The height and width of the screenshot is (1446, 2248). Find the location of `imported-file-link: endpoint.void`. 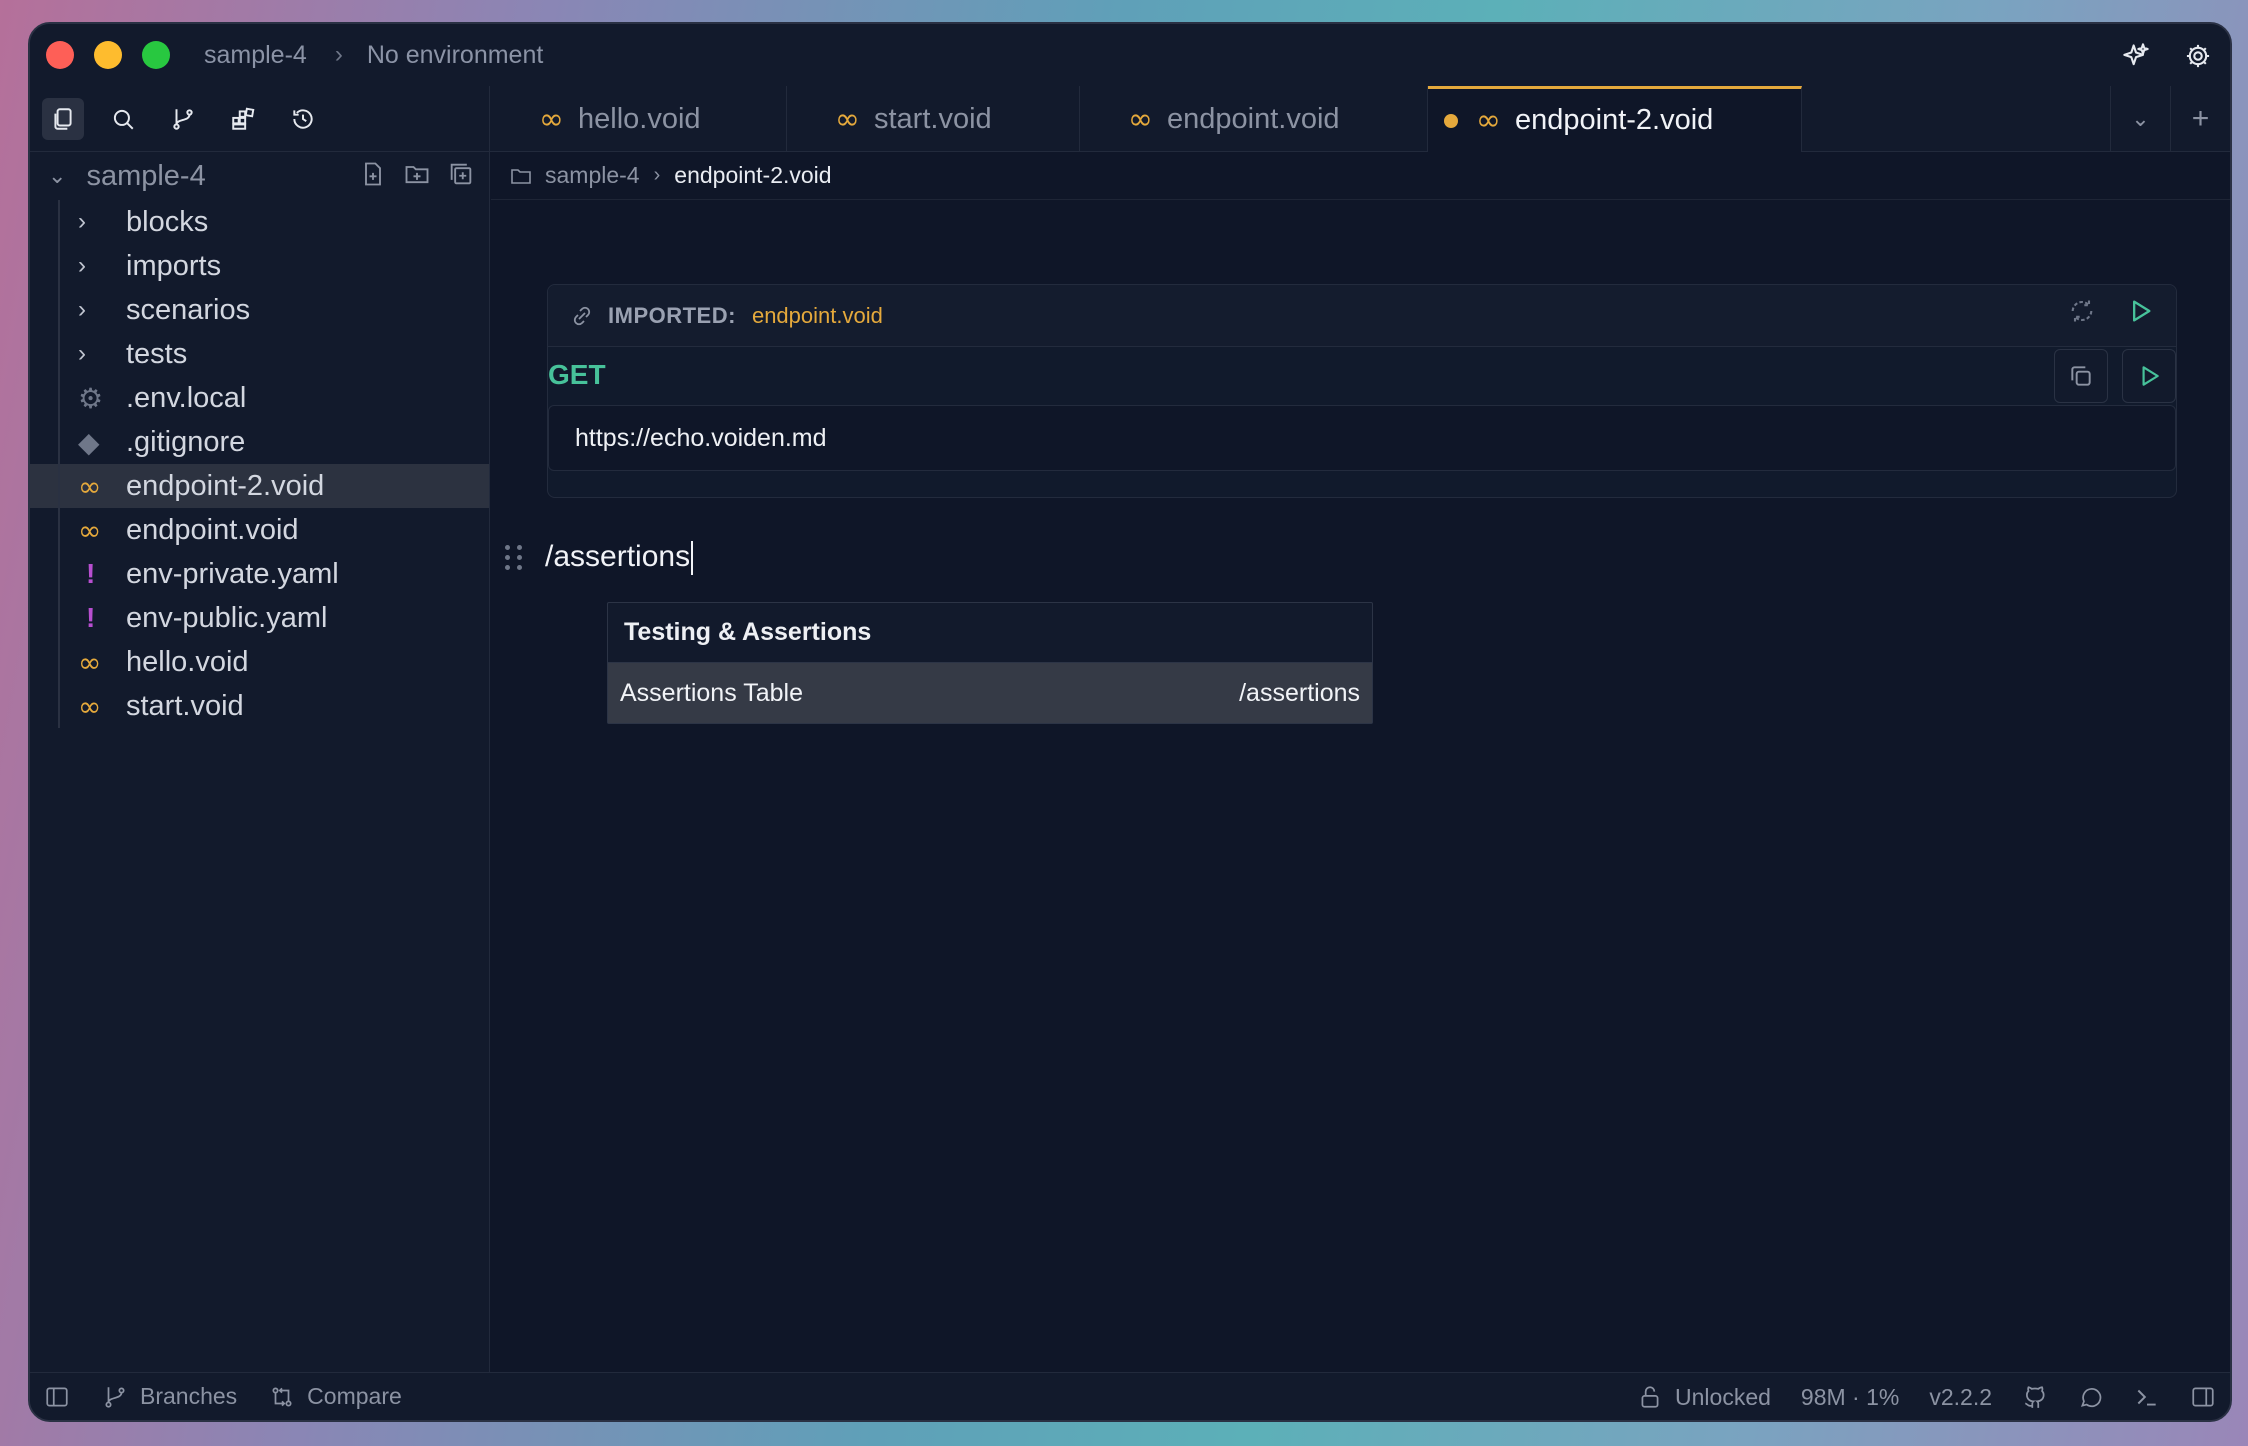

imported-file-link: endpoint.void is located at coordinates (817, 316).